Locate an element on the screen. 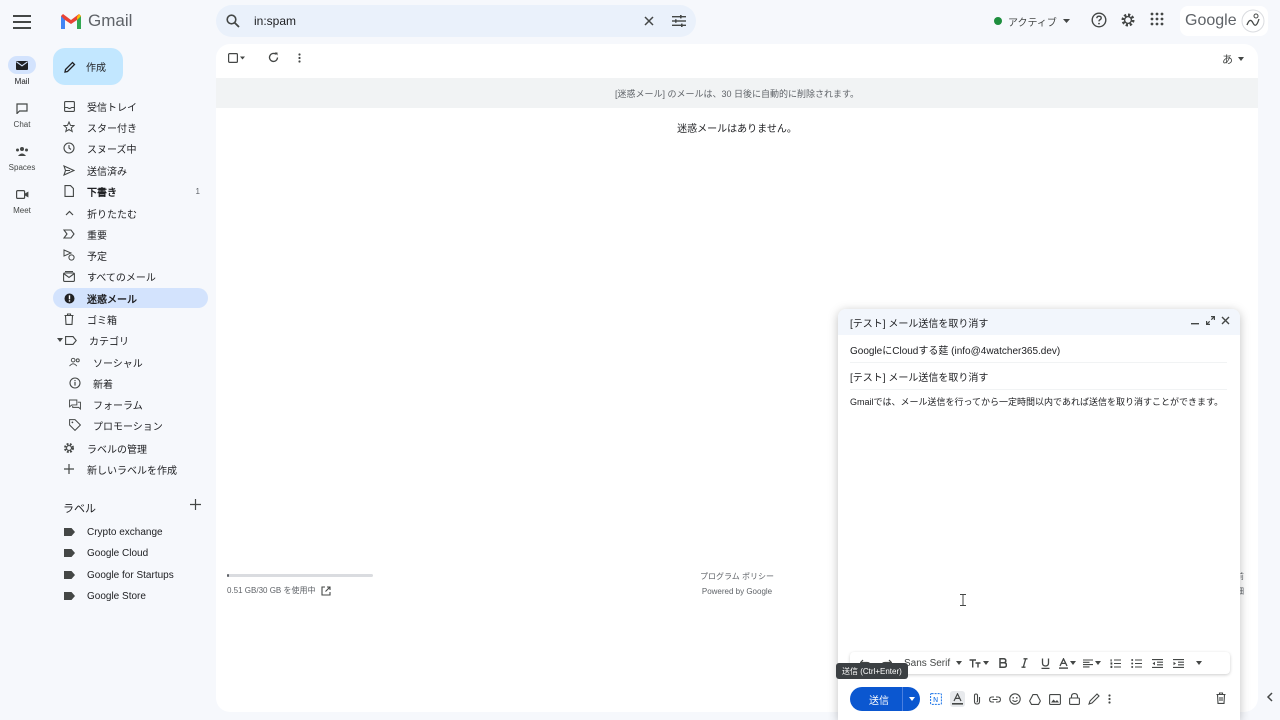 This screenshot has height=720, width=1280. nav-snoozed: スヌーズ中 is located at coordinates (130, 148).